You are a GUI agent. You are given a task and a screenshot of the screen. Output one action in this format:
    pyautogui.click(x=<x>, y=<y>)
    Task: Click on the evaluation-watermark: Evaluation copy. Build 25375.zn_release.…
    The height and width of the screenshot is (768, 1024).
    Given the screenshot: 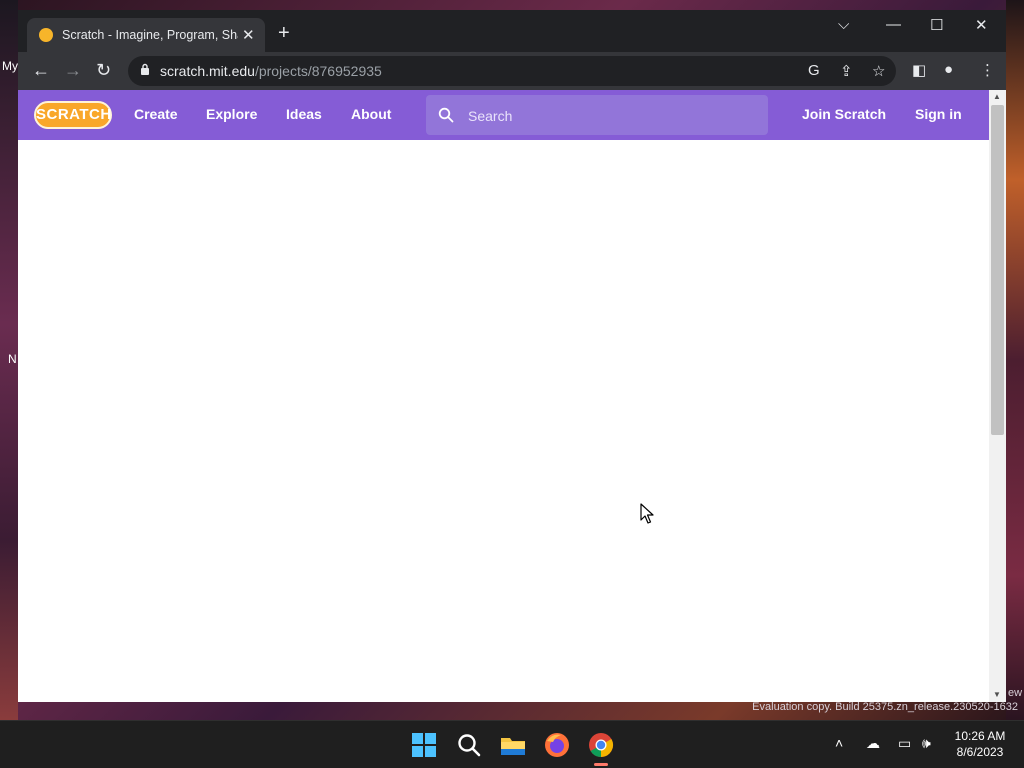 What is the action you would take?
    pyautogui.click(x=885, y=707)
    